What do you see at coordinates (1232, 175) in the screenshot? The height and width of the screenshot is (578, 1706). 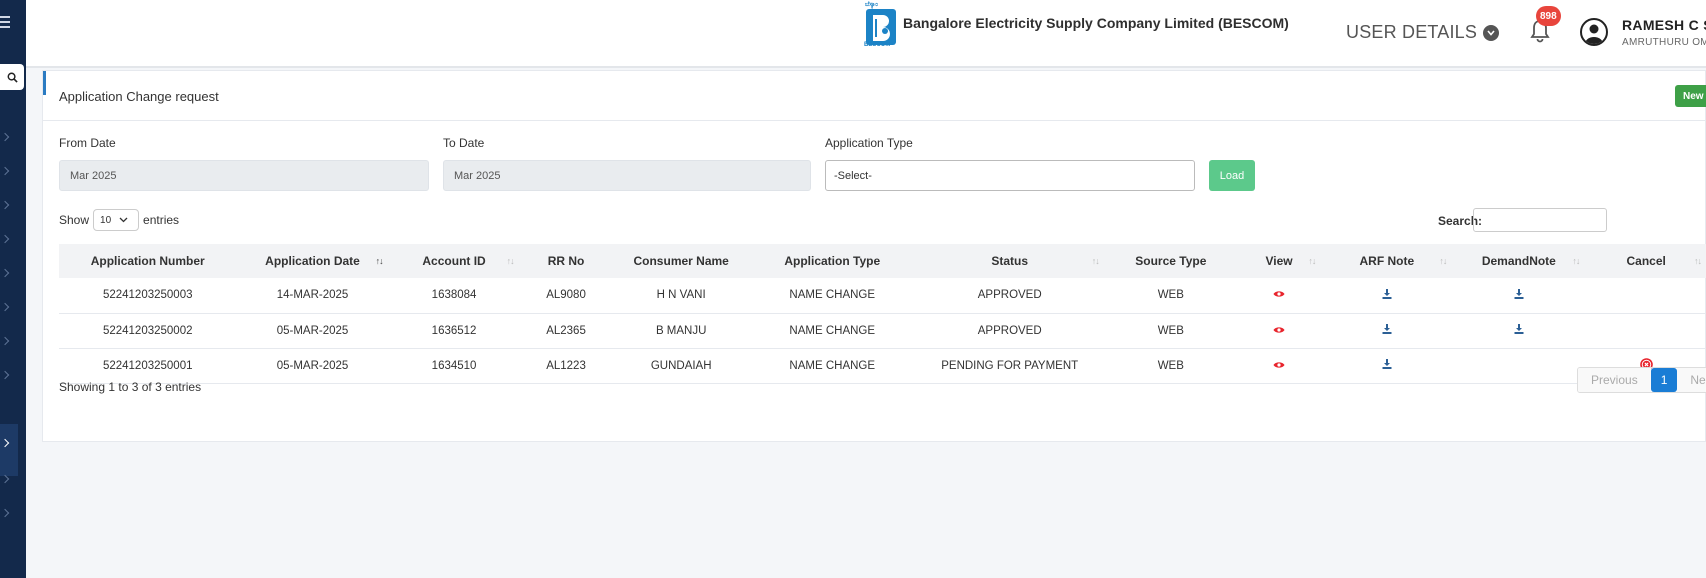 I see `load-button: Load` at bounding box center [1232, 175].